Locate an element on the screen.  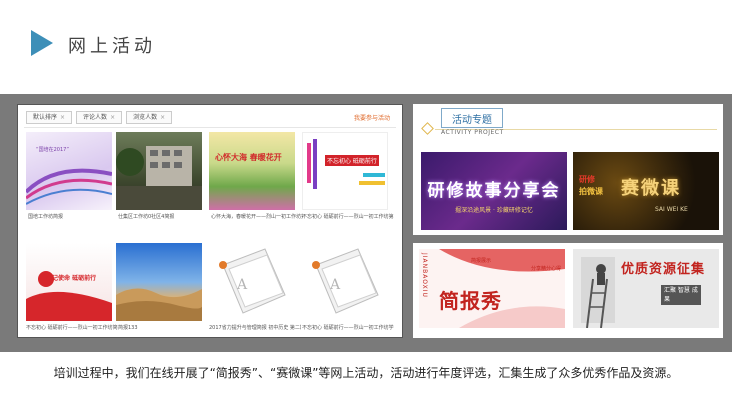
banner-side-text: JIANBAOXIU is located at coordinates (424, 275).